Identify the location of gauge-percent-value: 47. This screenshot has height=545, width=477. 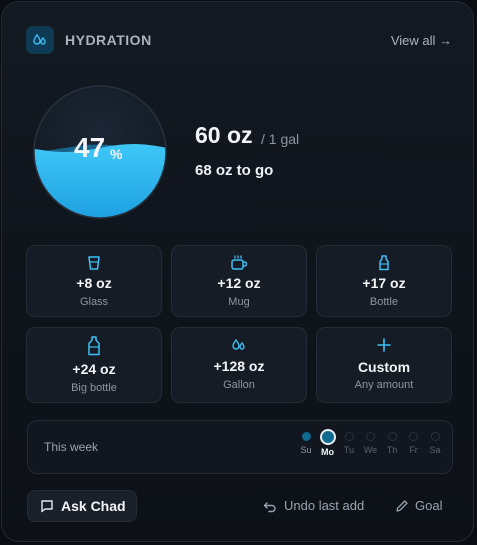
(90, 147).